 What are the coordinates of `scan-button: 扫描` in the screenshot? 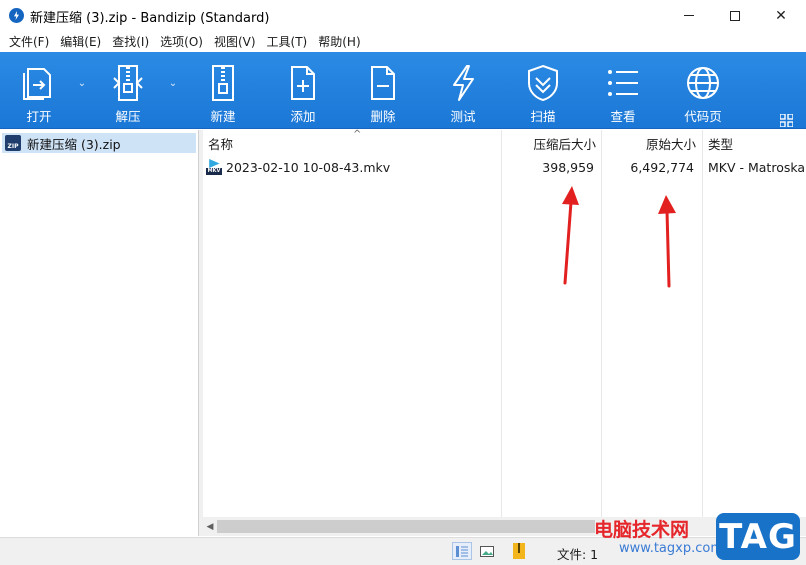 It's located at (543, 90).